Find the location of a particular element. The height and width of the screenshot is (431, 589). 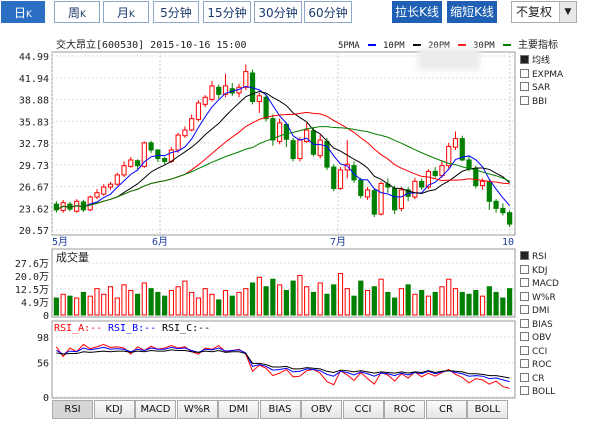

indicator-option-roc: ROC is located at coordinates (536, 365).